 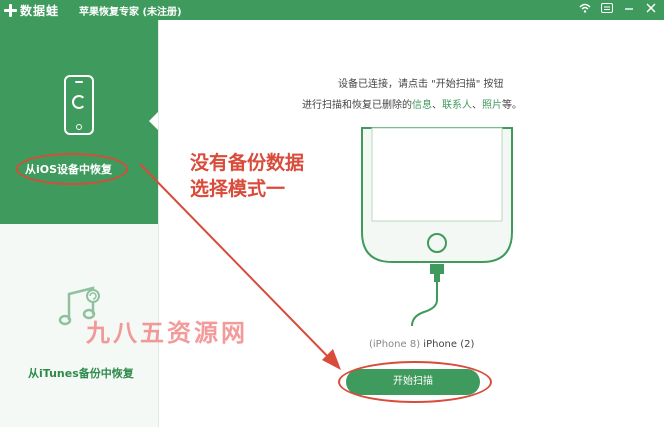 What do you see at coordinates (449, 344) in the screenshot?
I see `device-name: iPhone (2)` at bounding box center [449, 344].